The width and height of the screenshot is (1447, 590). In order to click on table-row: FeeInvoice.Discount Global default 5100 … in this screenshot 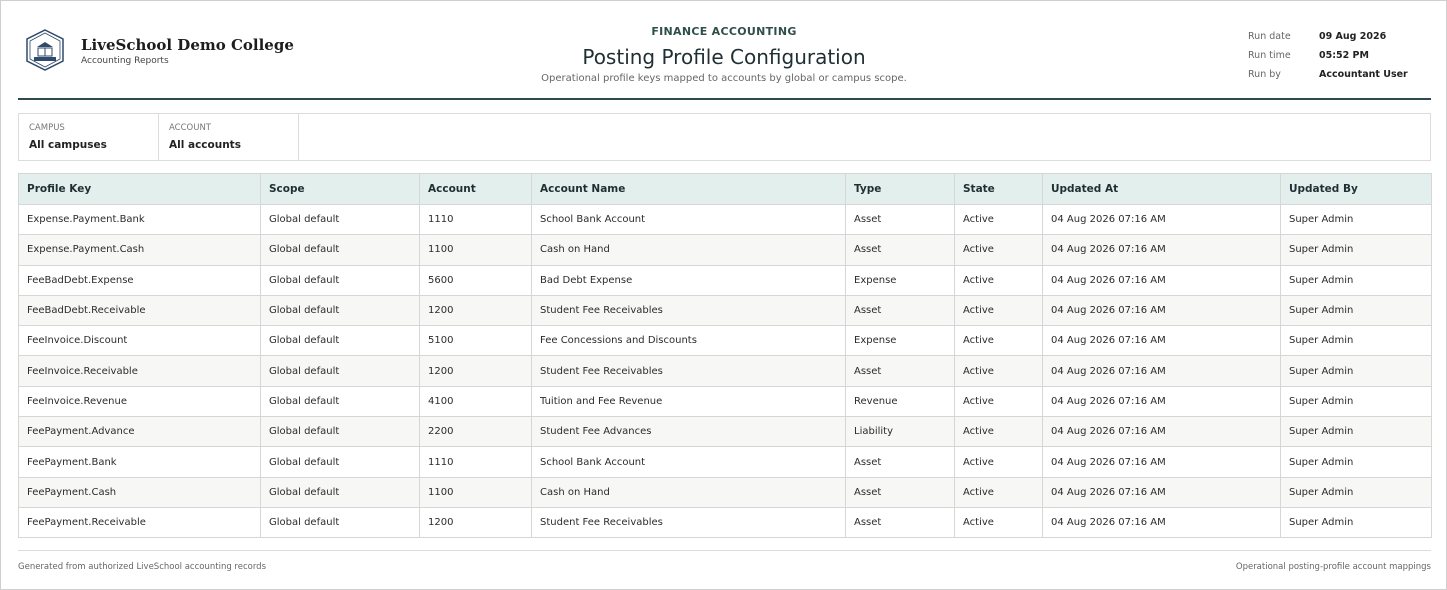, I will do `click(725, 341)`.